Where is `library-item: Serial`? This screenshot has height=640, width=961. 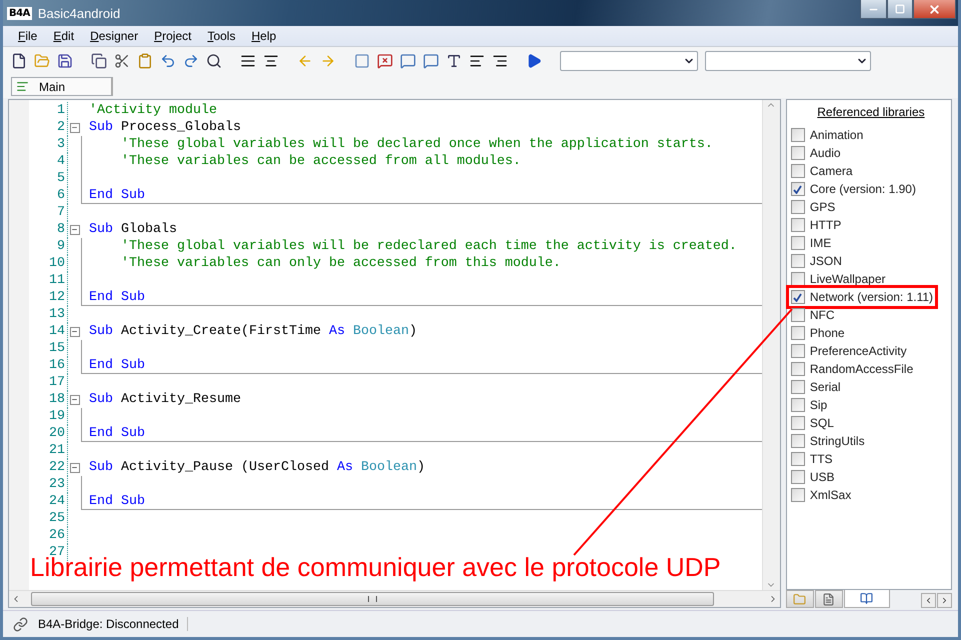 library-item: Serial is located at coordinates (815, 387).